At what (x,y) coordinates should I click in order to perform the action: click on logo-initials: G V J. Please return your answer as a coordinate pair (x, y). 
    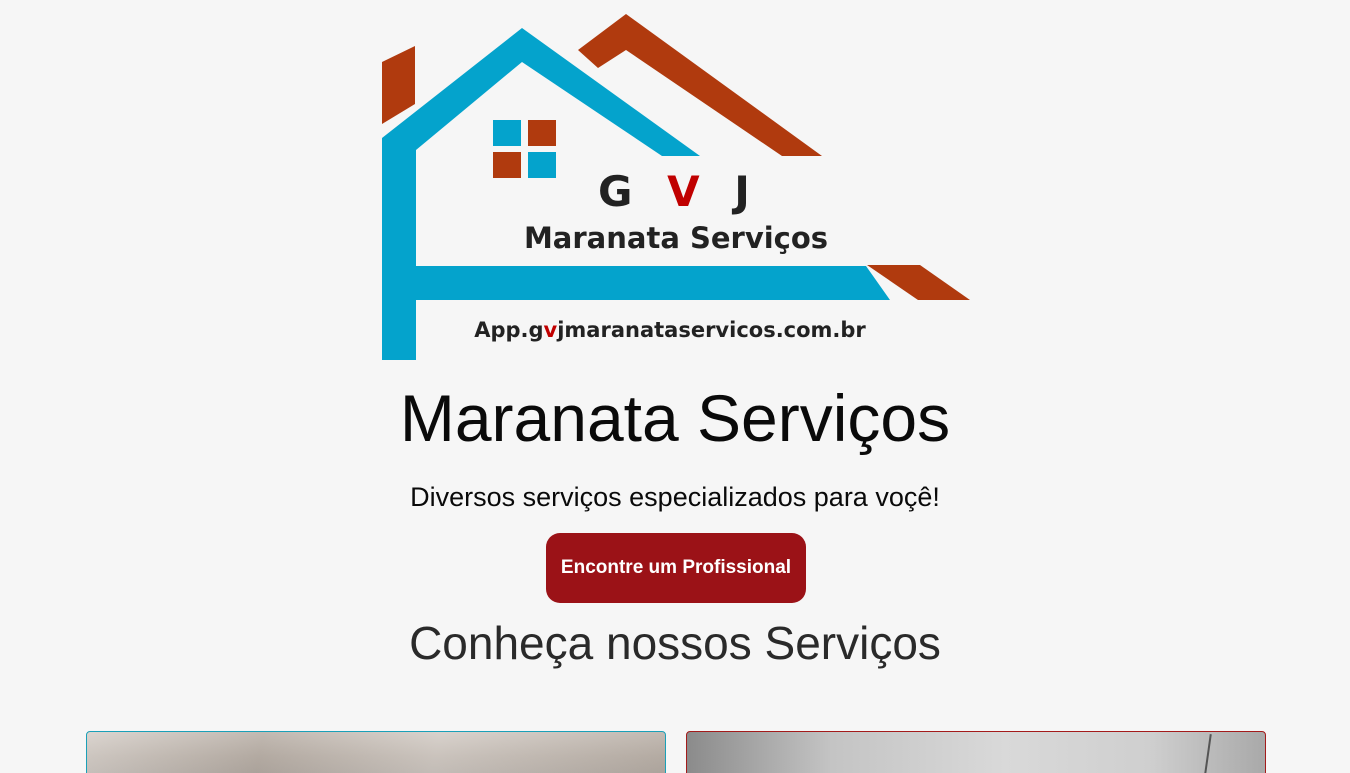
    Looking at the image, I should click on (679, 191).